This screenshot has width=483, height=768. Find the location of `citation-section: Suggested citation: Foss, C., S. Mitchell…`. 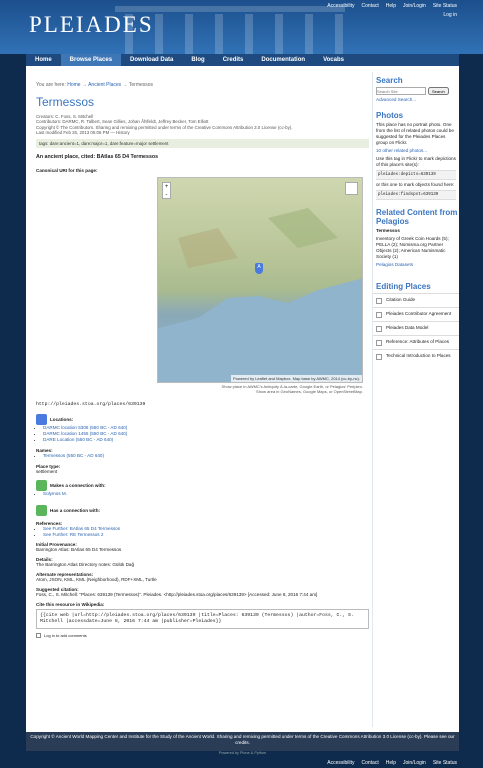

citation-section: Suggested citation: Foss, C., S. Mitchell… is located at coordinates (177, 592).